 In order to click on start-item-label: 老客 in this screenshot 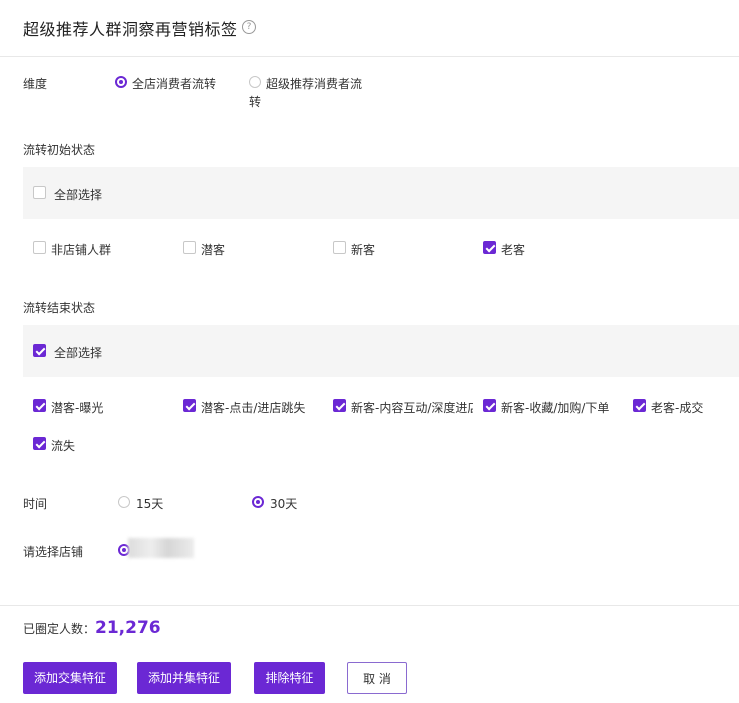, I will do `click(513, 250)`.